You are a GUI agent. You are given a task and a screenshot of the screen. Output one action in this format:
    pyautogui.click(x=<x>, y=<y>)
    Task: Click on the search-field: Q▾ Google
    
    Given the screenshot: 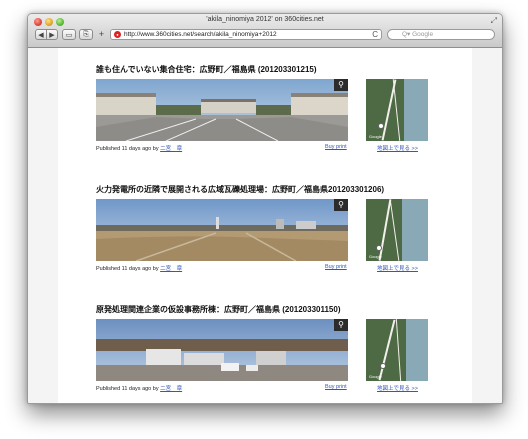 What is the action you would take?
    pyautogui.click(x=441, y=34)
    